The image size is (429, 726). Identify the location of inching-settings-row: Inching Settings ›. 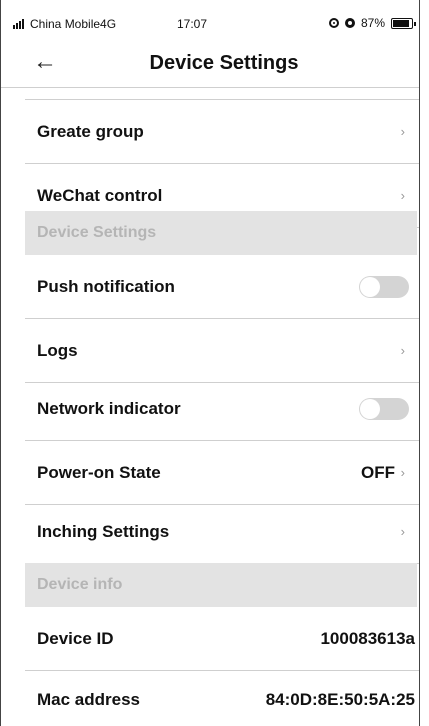
(222, 532).